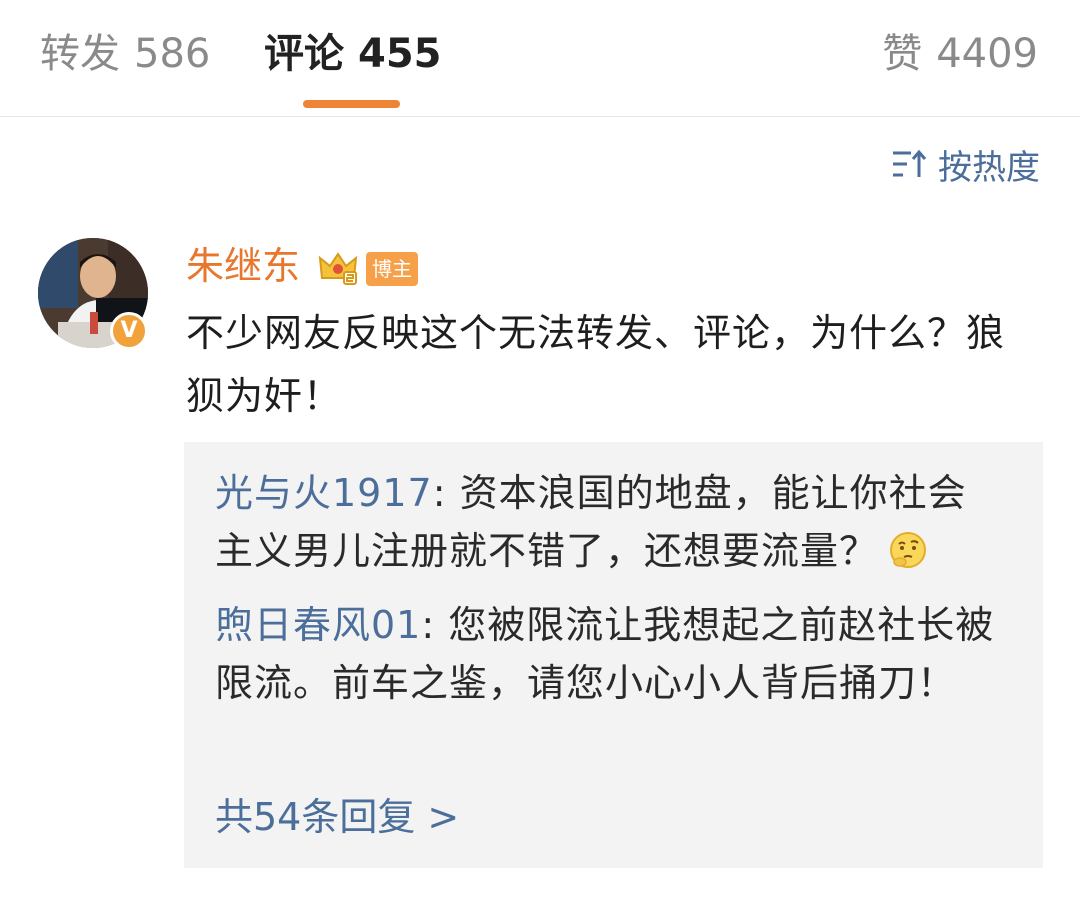 The image size is (1080, 899). What do you see at coordinates (902, 54) in the screenshot?
I see `tab-like-label: 赞` at bounding box center [902, 54].